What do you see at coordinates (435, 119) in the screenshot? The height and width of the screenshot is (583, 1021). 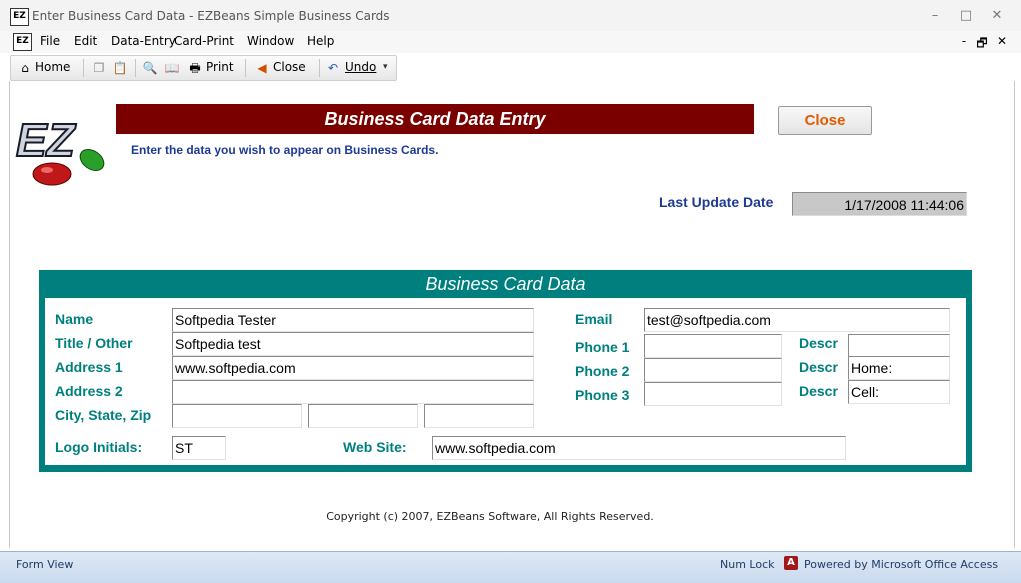 I see `form-header-title: Business Card Data Entry` at bounding box center [435, 119].